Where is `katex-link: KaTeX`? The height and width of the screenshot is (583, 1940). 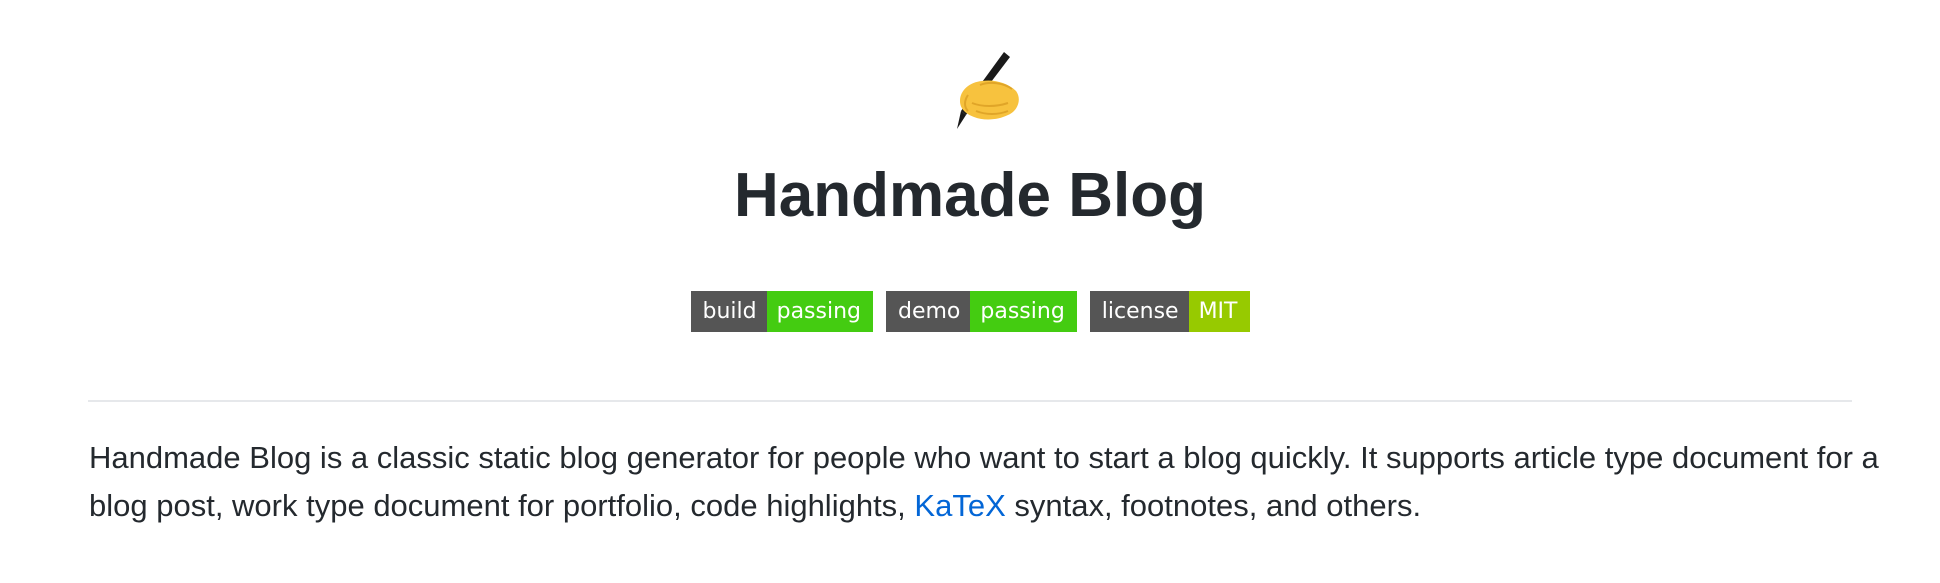
katex-link: KaTeX is located at coordinates (959, 505).